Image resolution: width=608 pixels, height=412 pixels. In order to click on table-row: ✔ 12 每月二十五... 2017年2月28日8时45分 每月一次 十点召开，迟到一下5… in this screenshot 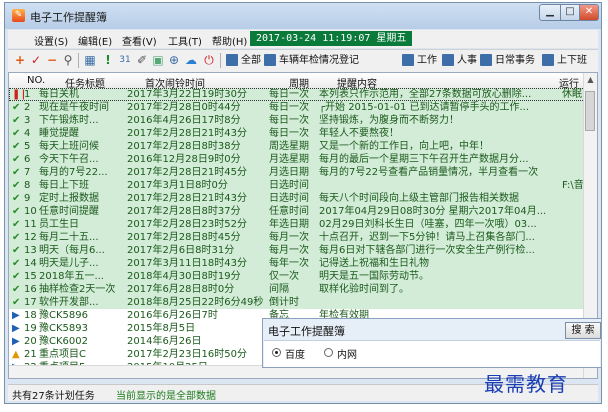, I will do `click(303, 237)`.